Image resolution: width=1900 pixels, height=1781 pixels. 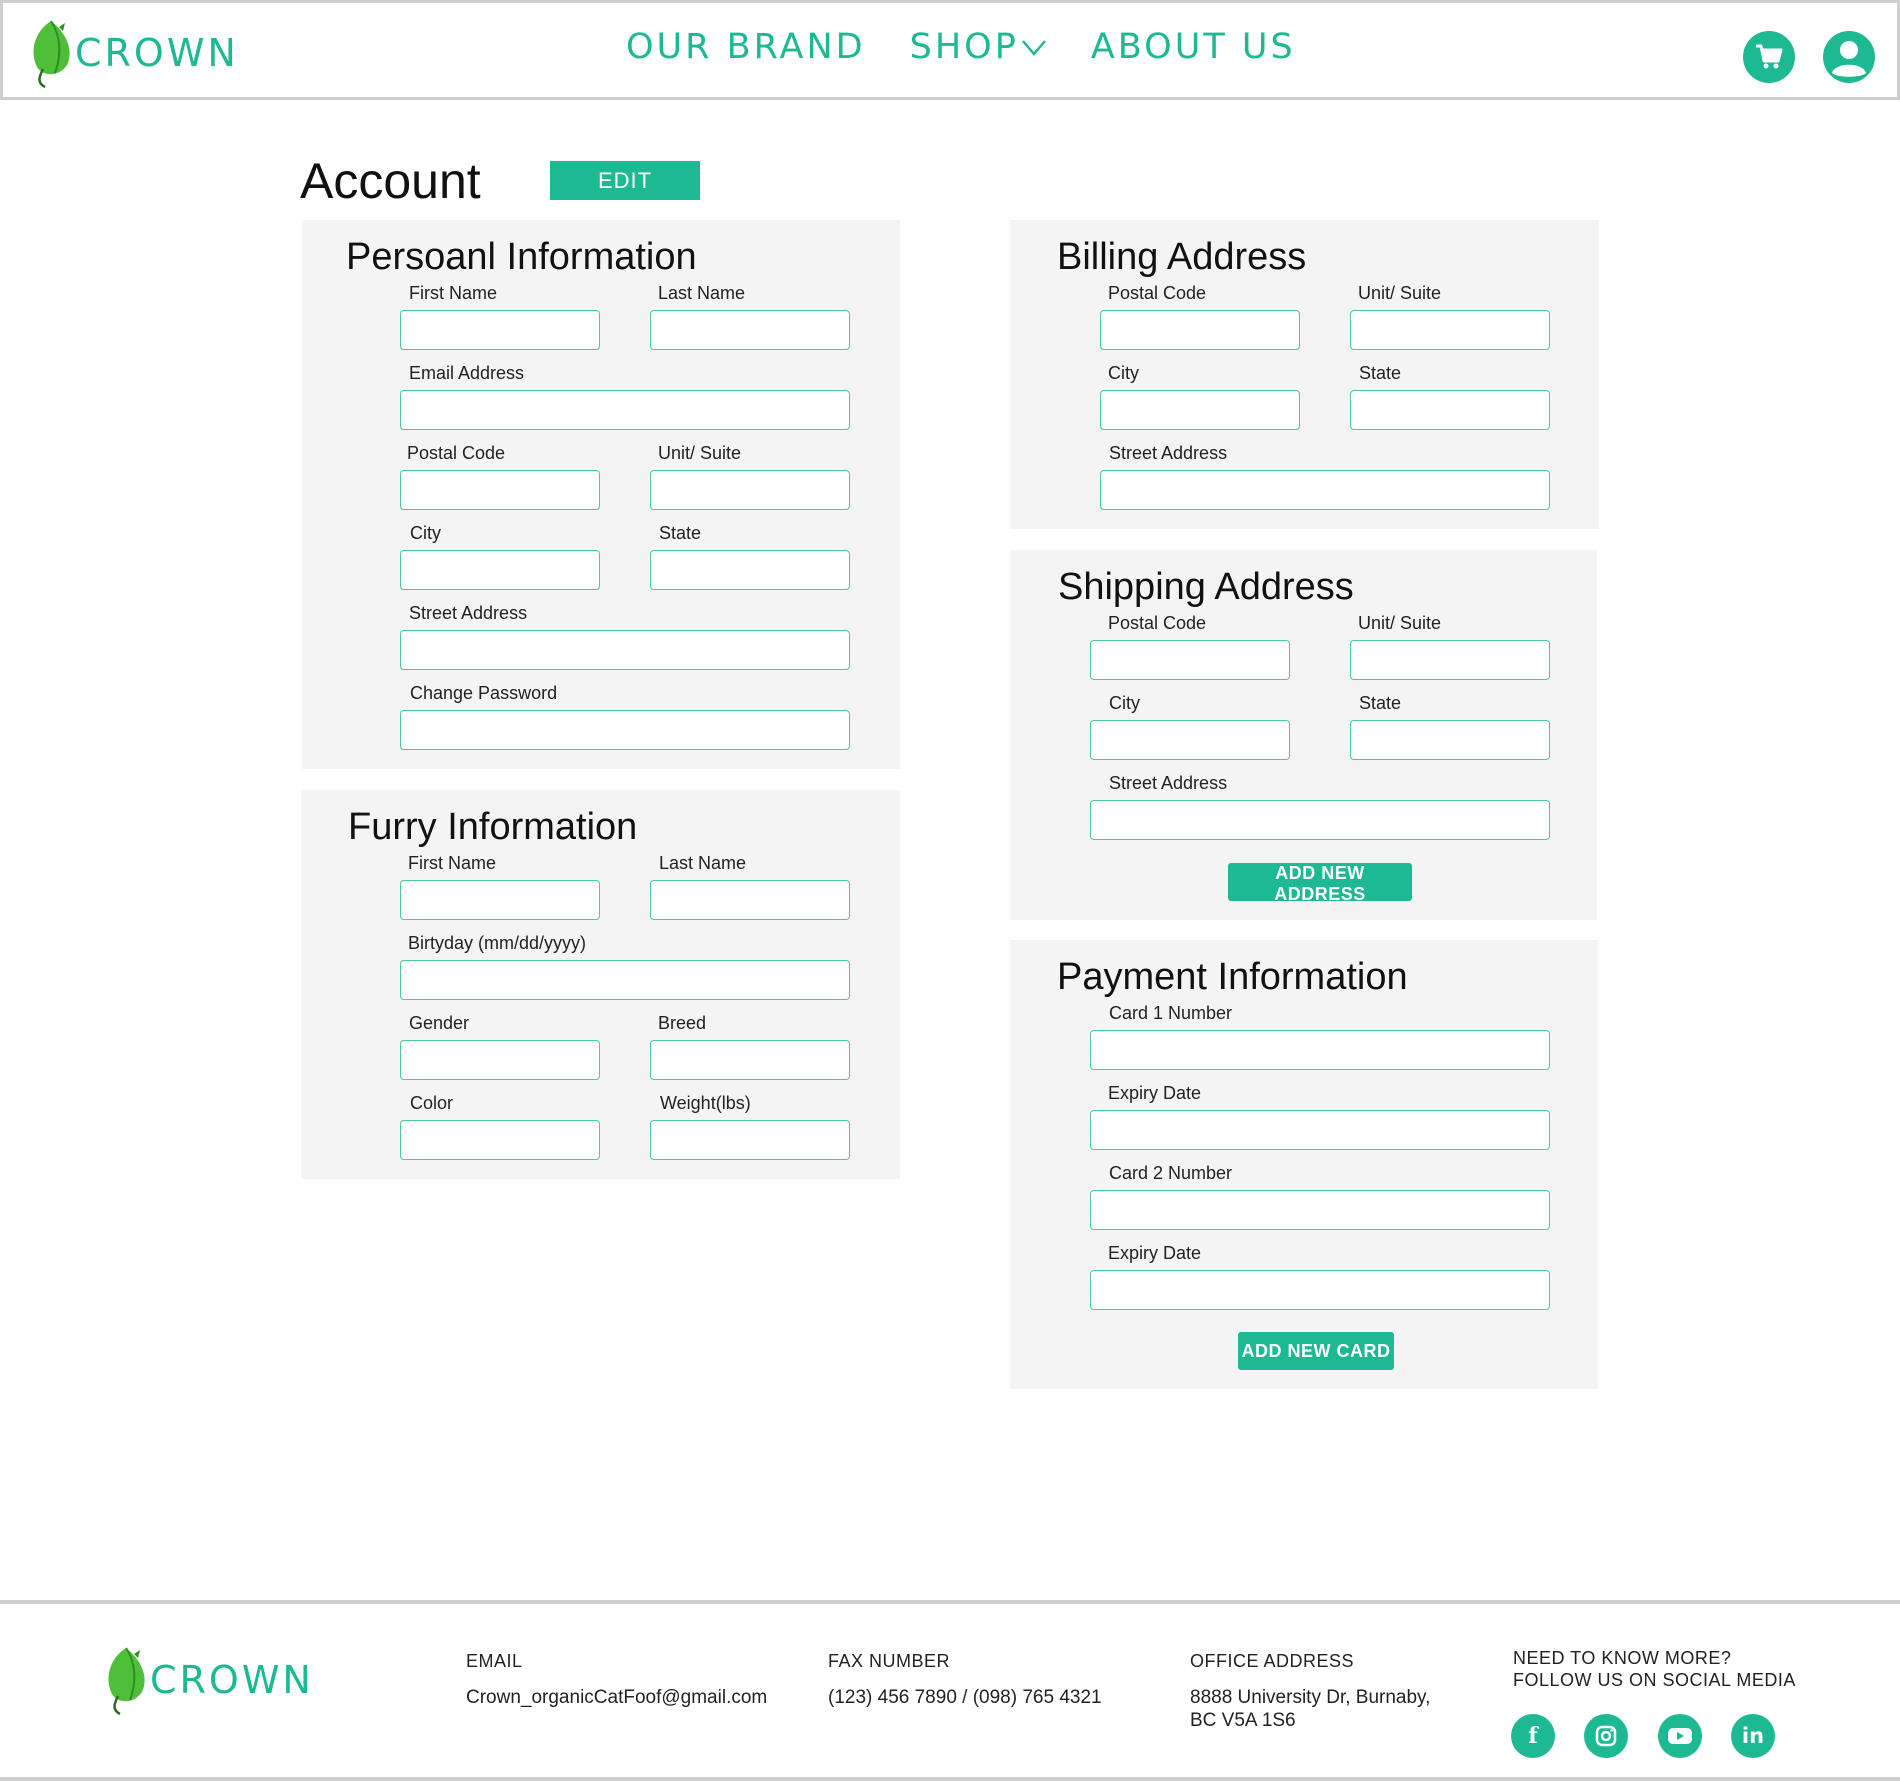 What do you see at coordinates (500, 330) in the screenshot?
I see `first-name-field` at bounding box center [500, 330].